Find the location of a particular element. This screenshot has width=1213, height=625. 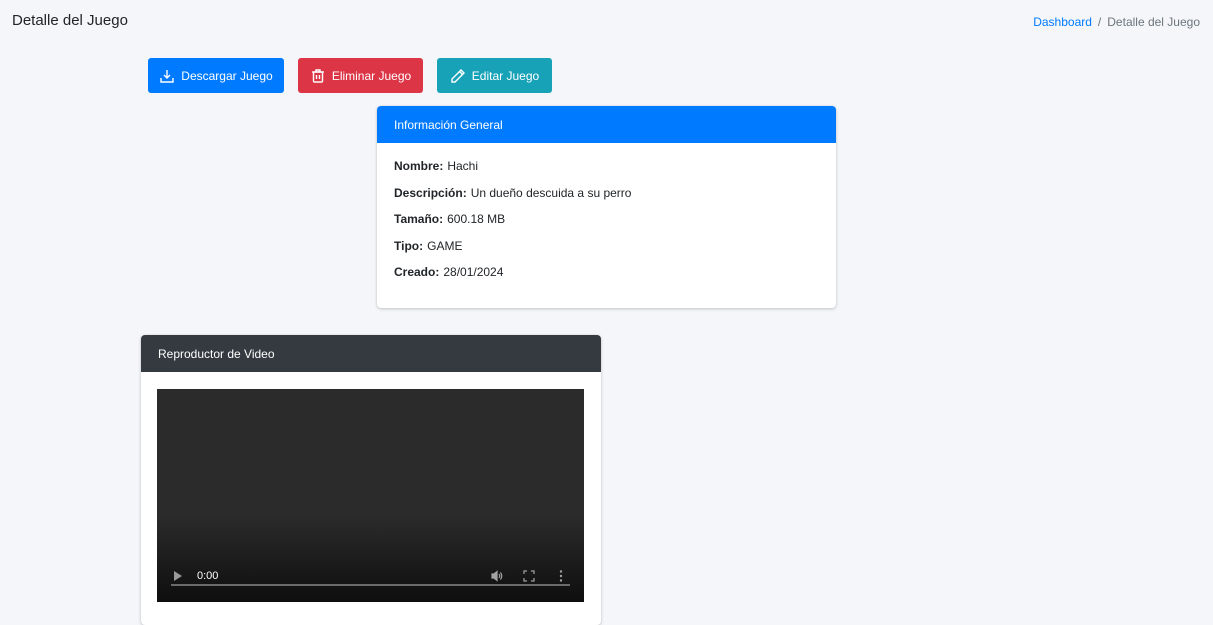

info-type: Tipo: GAME is located at coordinates (606, 246).